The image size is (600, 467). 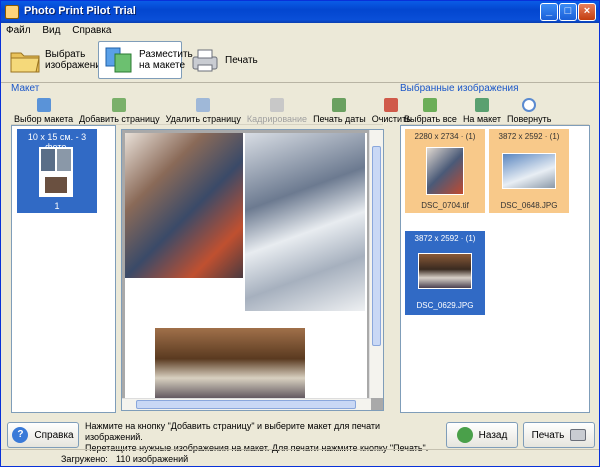 I want to click on minimize-button: _, so click(x=549, y=12).